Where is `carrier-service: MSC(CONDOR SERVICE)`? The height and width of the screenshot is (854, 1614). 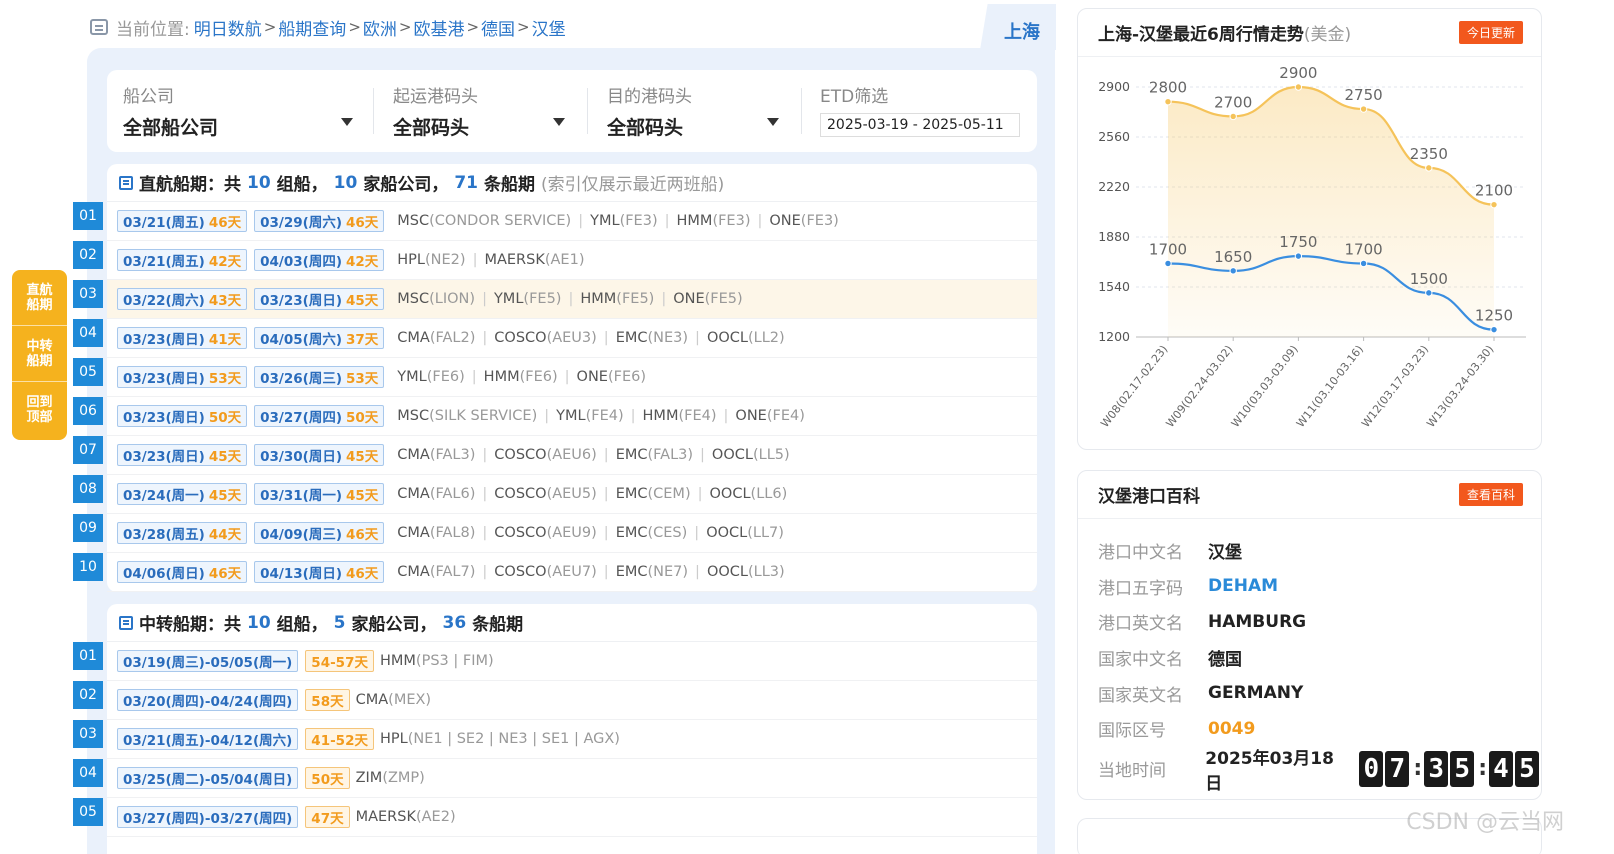 carrier-service: MSC(CONDOR SERVICE) is located at coordinates (484, 221).